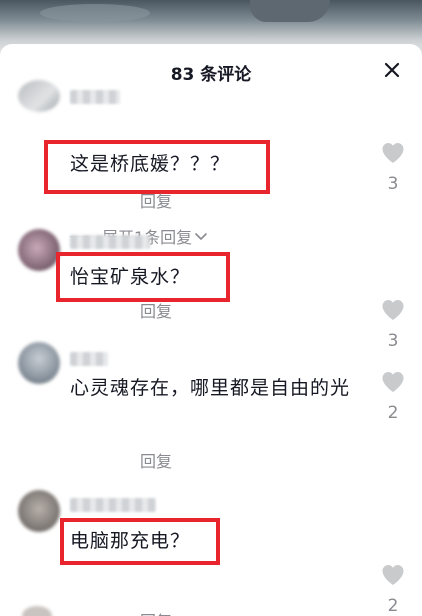  What do you see at coordinates (211, 75) in the screenshot?
I see `comment-count-title: 83 条评论` at bounding box center [211, 75].